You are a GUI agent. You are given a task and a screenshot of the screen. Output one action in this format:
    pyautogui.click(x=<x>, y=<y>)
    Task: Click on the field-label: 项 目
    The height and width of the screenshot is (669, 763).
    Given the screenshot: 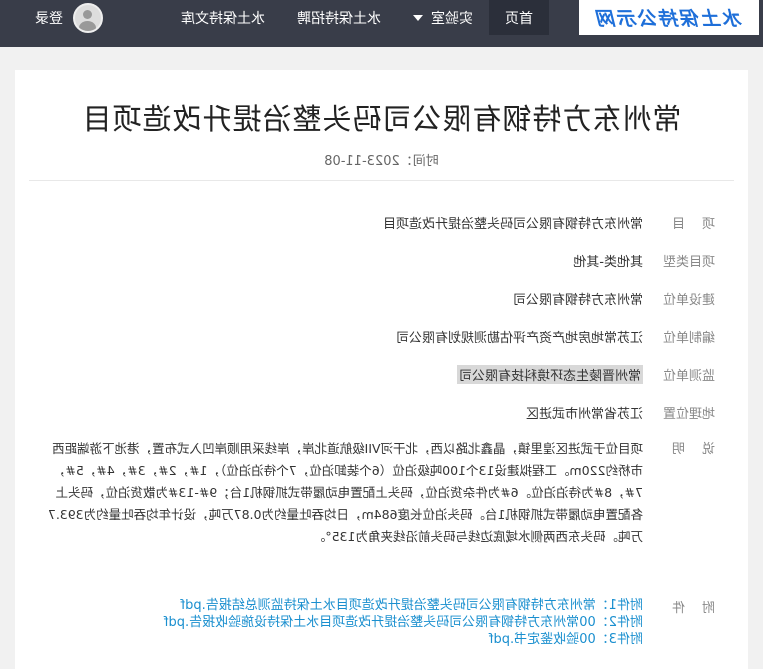 What is the action you would take?
    pyautogui.click(x=692, y=224)
    